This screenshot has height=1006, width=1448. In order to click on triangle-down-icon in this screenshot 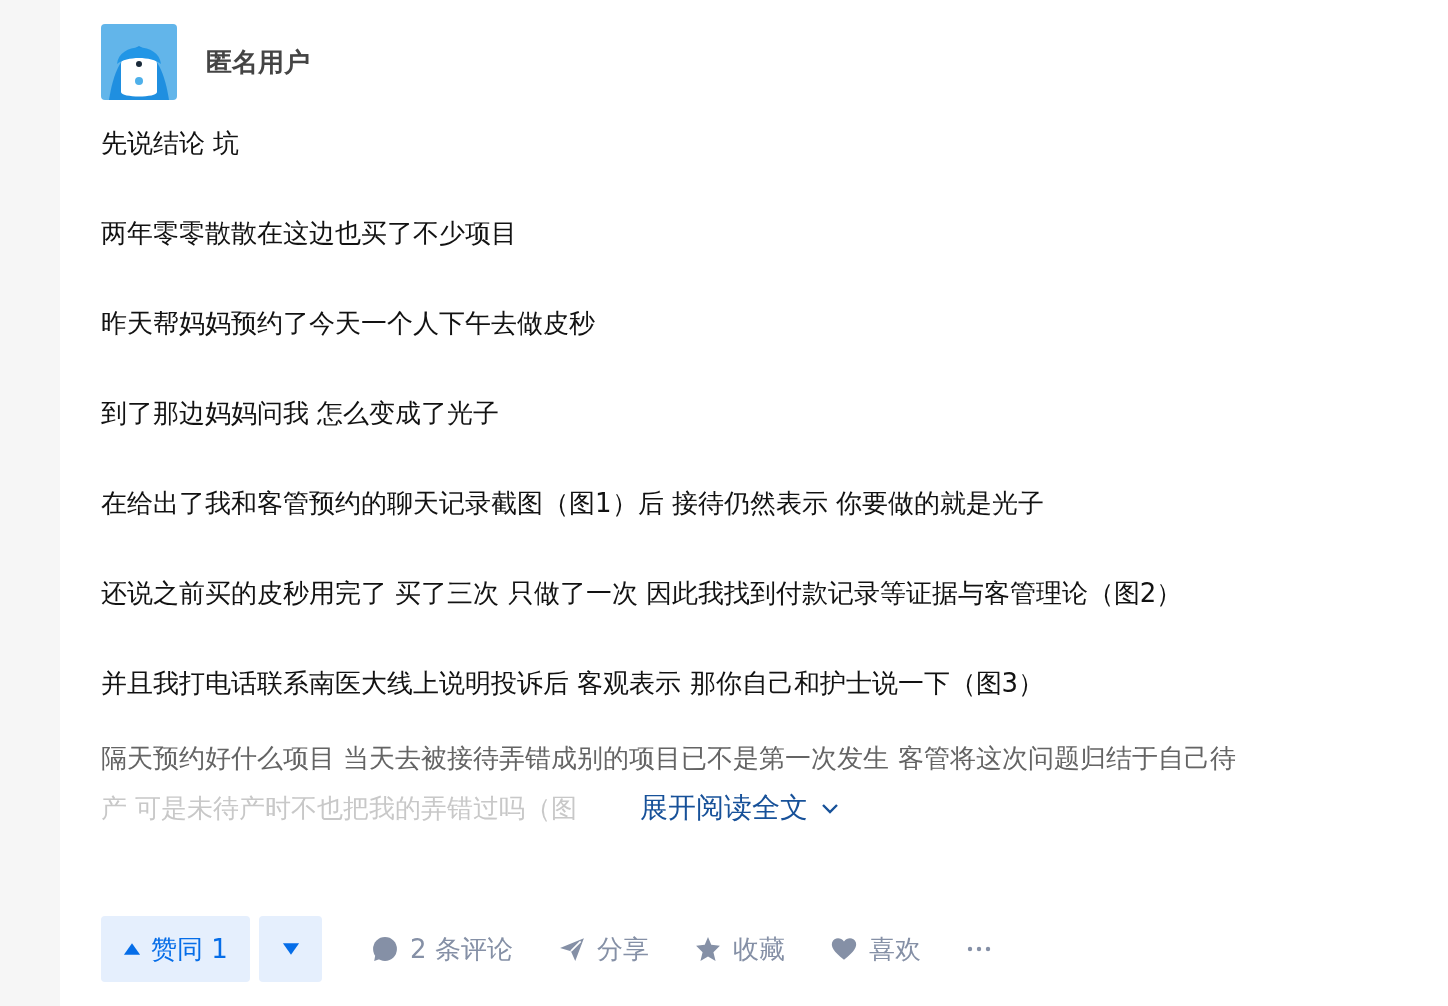, I will do `click(290, 949)`.